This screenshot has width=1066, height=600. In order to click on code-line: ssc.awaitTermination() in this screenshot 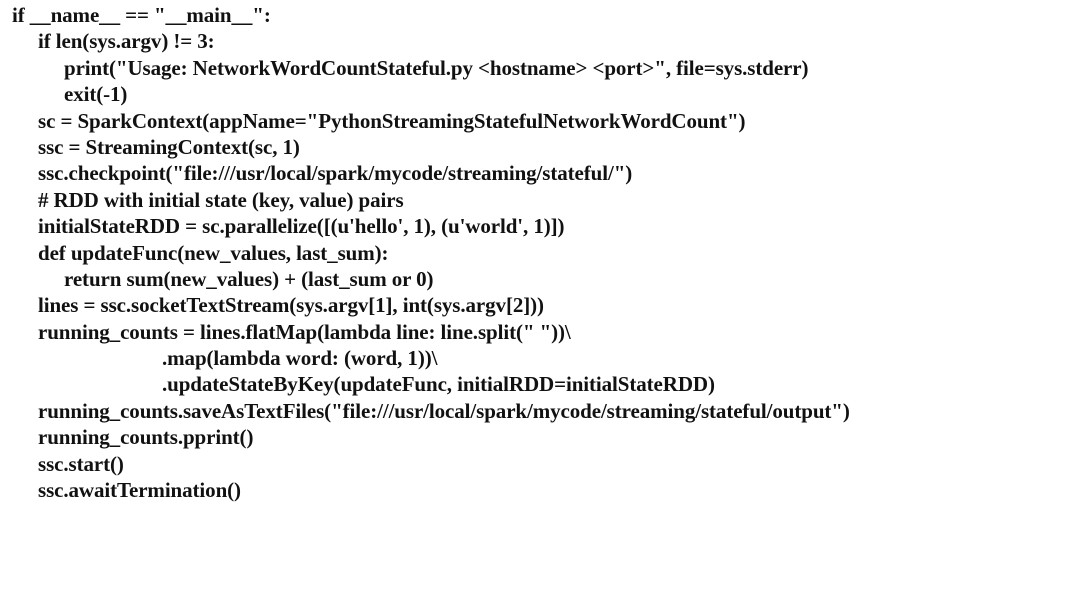, I will do `click(533, 490)`.